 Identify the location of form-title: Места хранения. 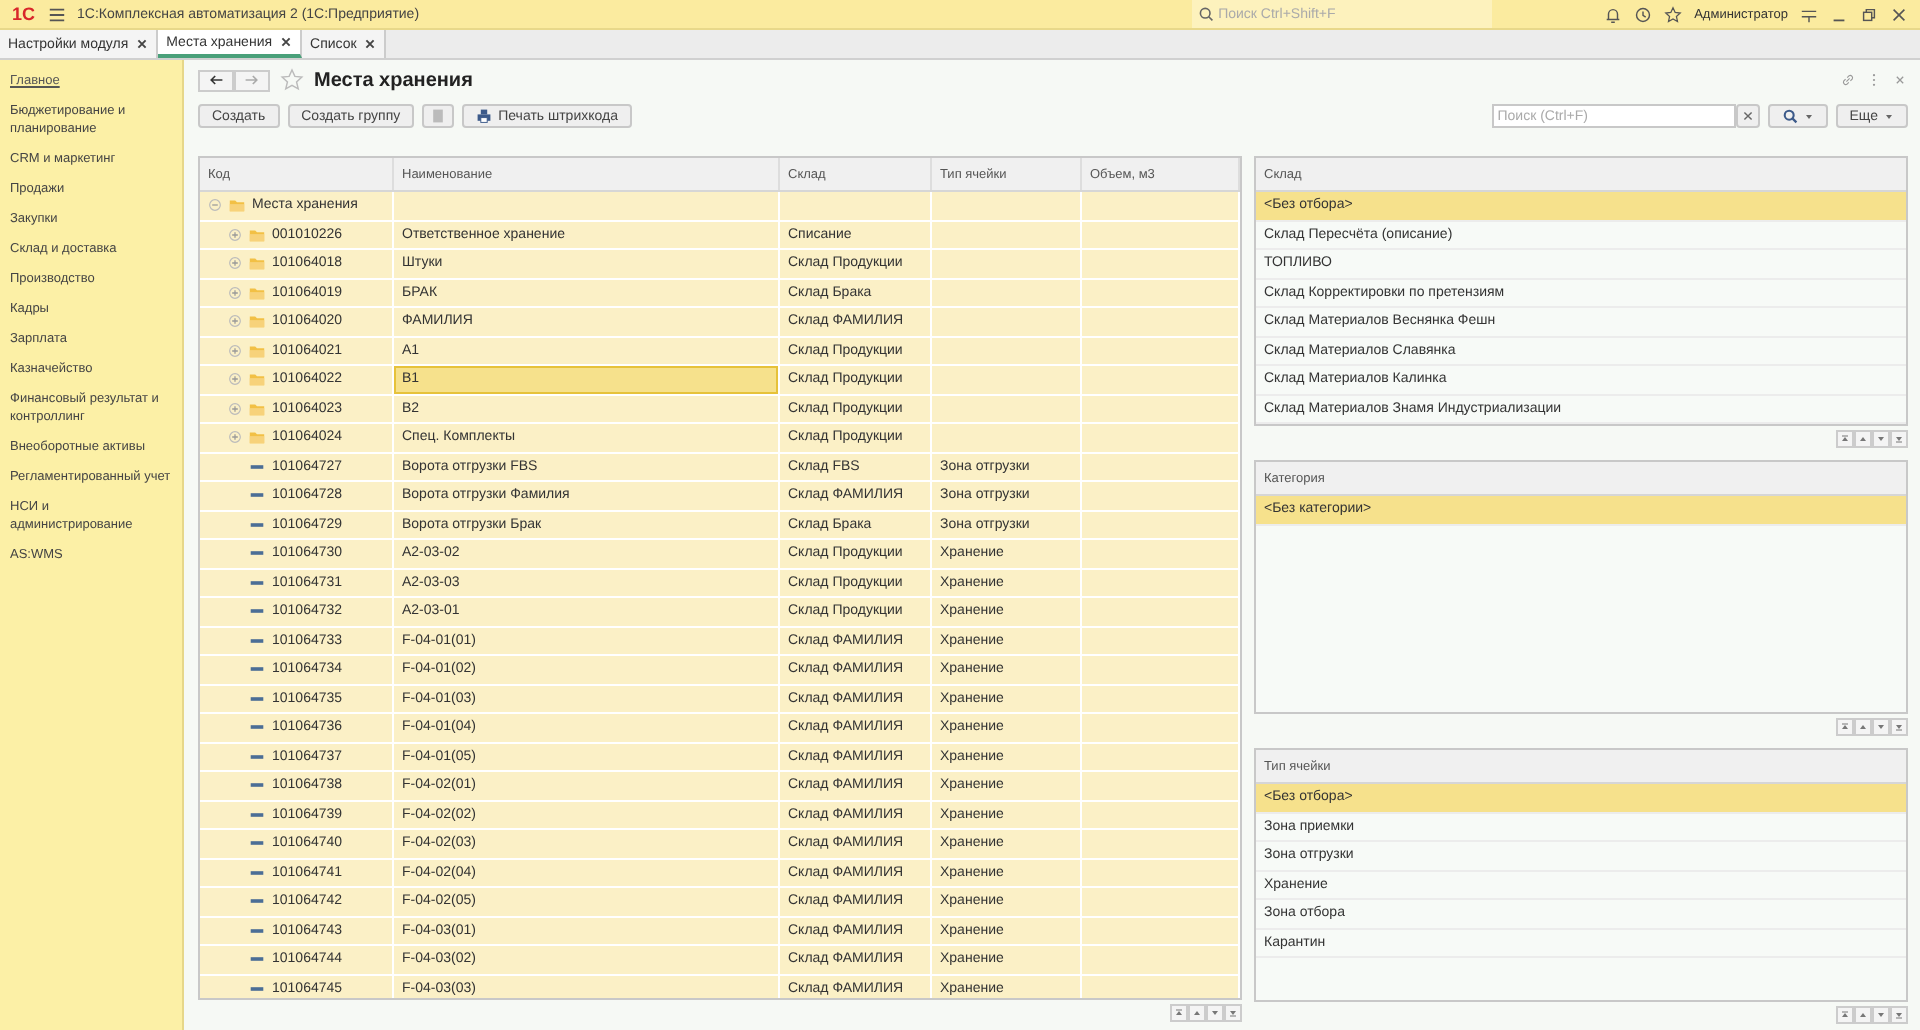
(393, 80).